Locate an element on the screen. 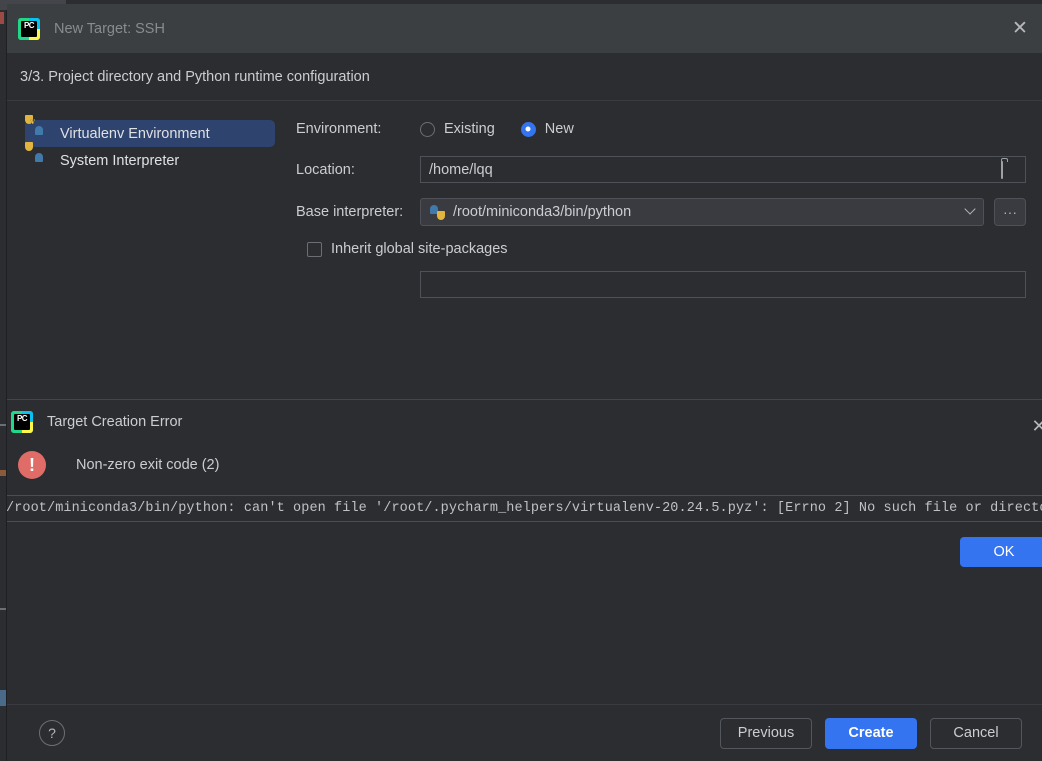 The height and width of the screenshot is (761, 1042). chevron-down-icon is located at coordinates (970, 209).